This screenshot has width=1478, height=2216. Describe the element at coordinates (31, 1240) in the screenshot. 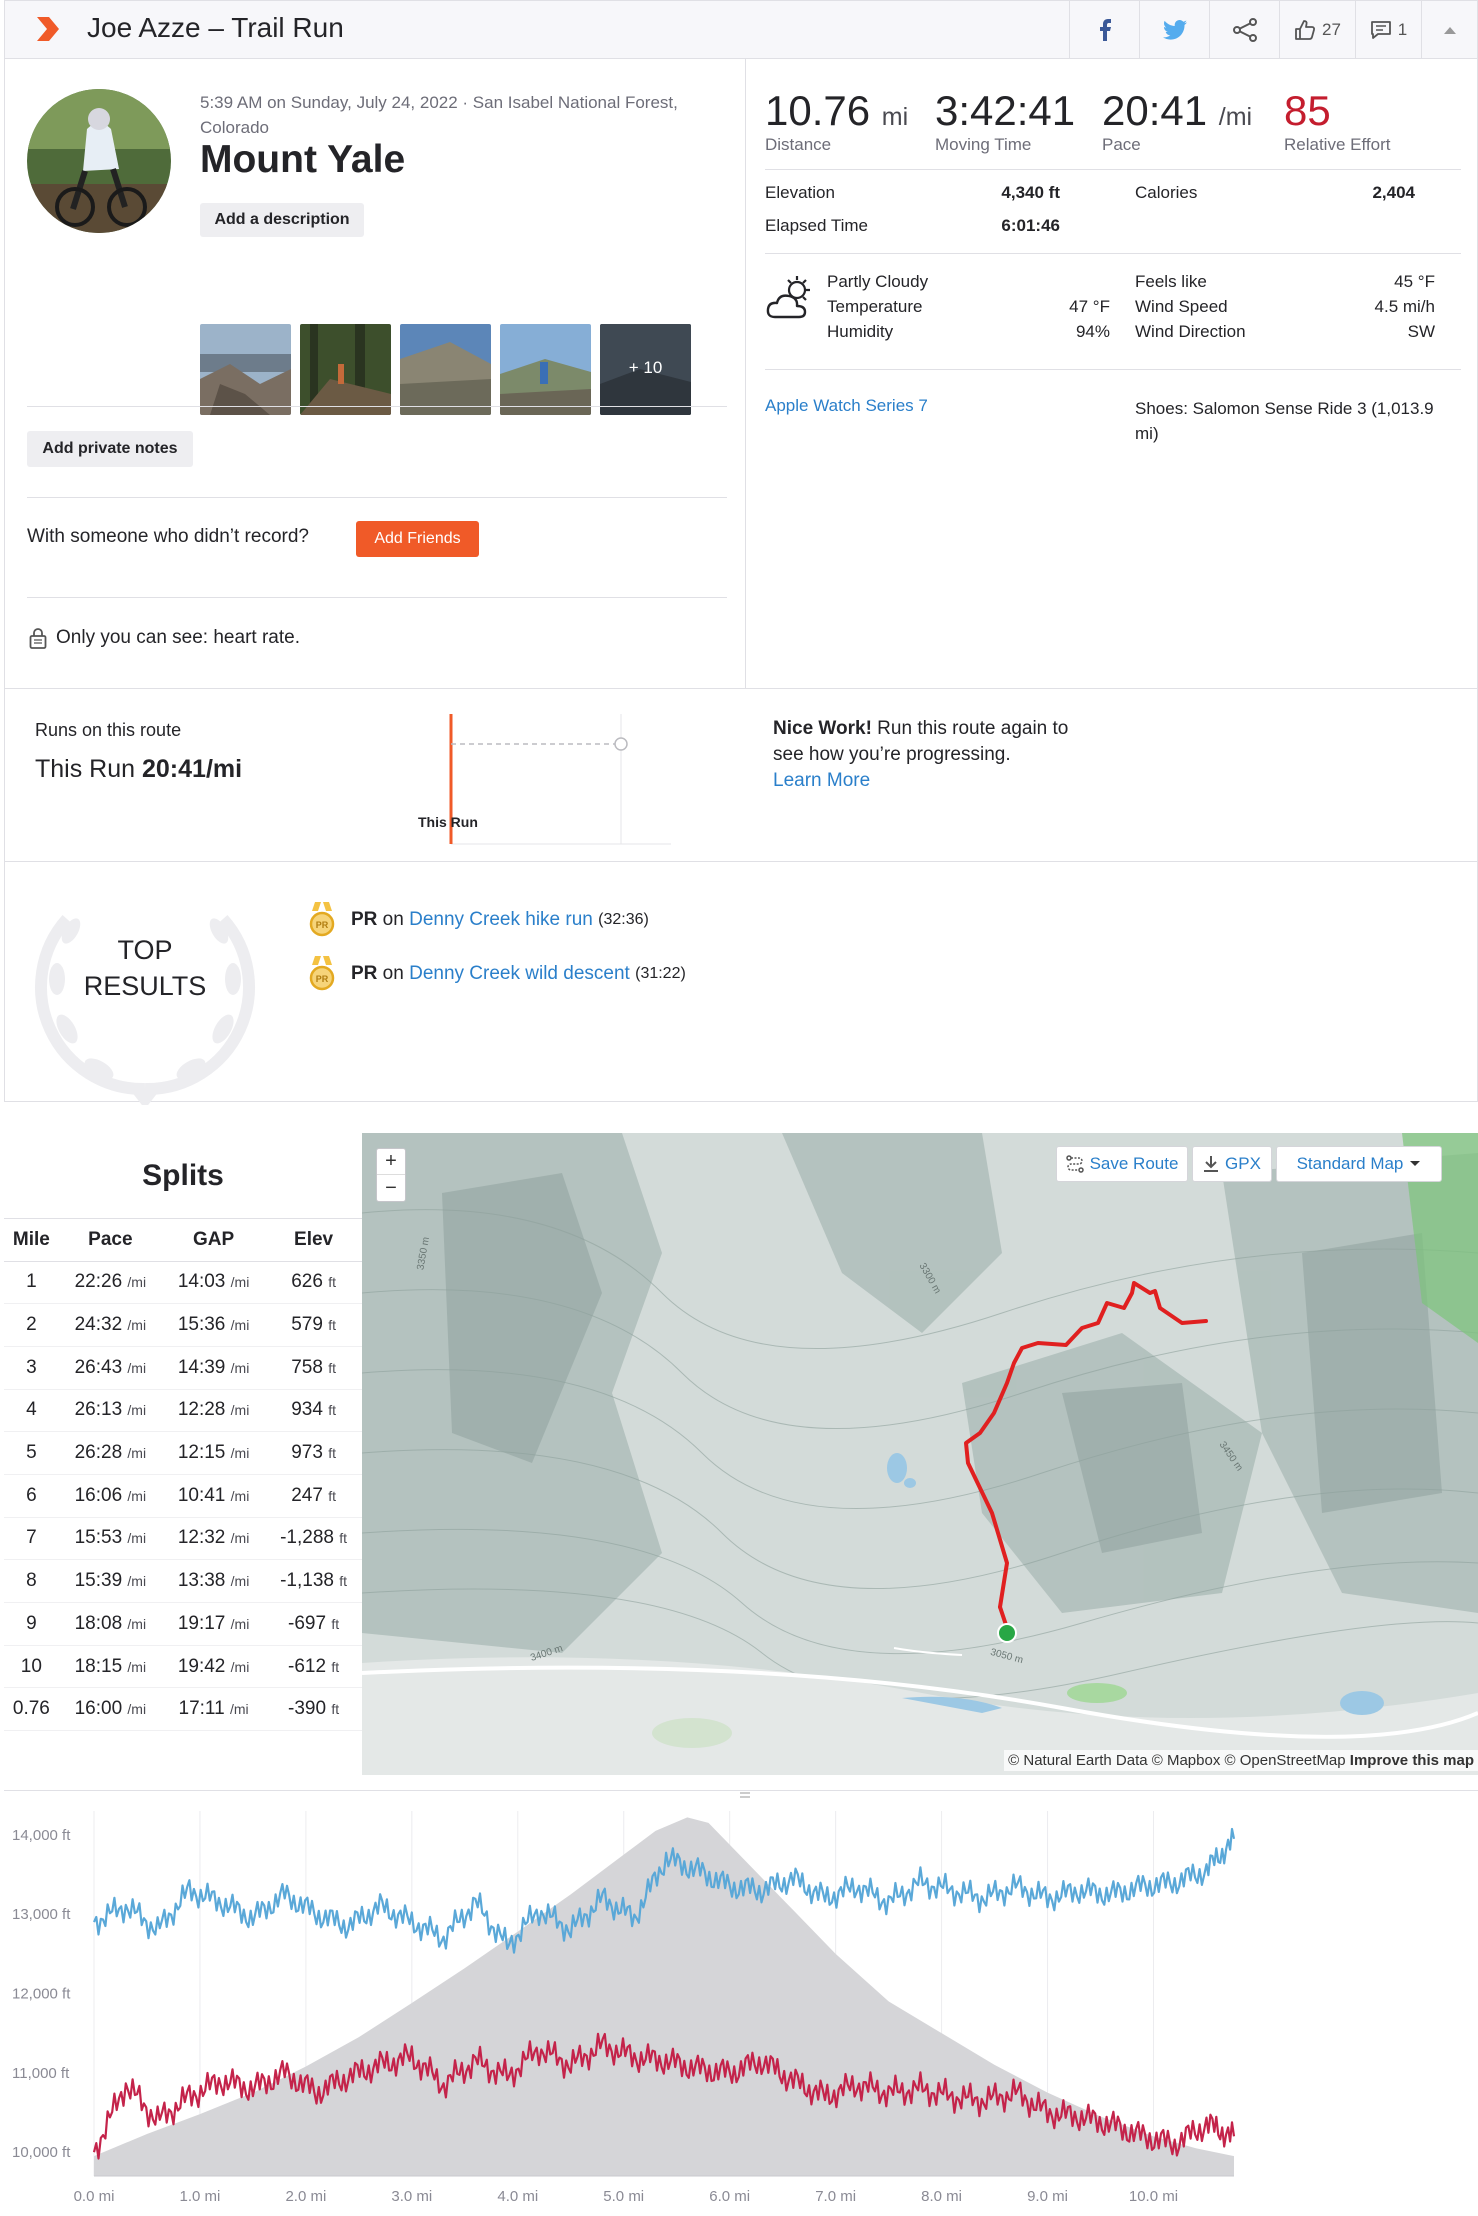

I see `splits-header-mile: Mile` at that location.